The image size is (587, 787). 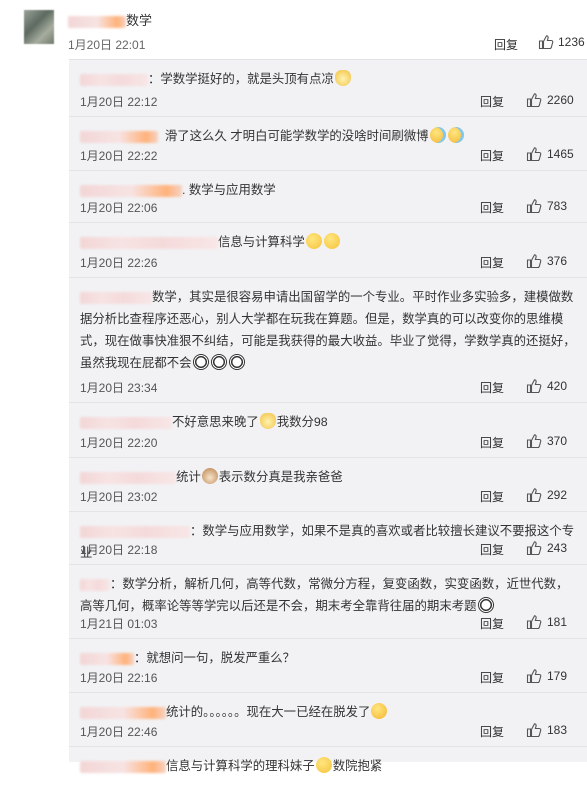 I want to click on reply-text: 统计的。。。。。。现在大一已经在脱发了, so click(x=328, y=712).